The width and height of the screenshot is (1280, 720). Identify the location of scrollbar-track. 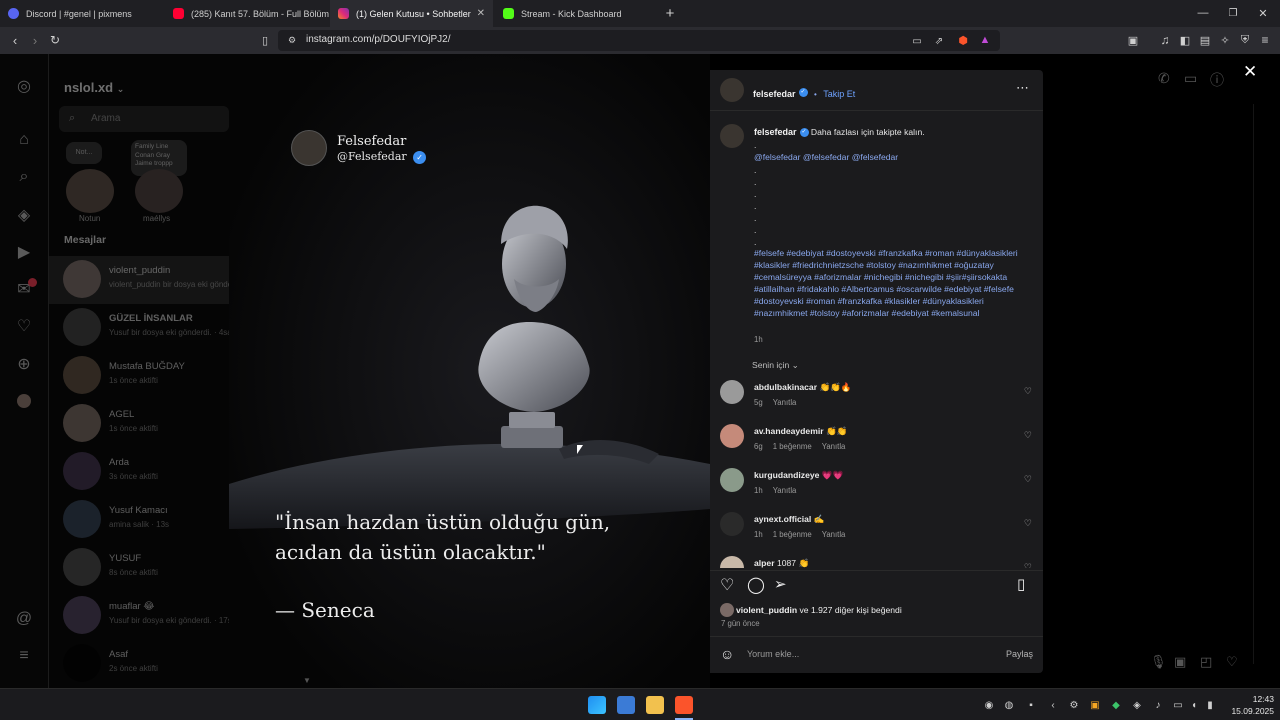
(1253, 384).